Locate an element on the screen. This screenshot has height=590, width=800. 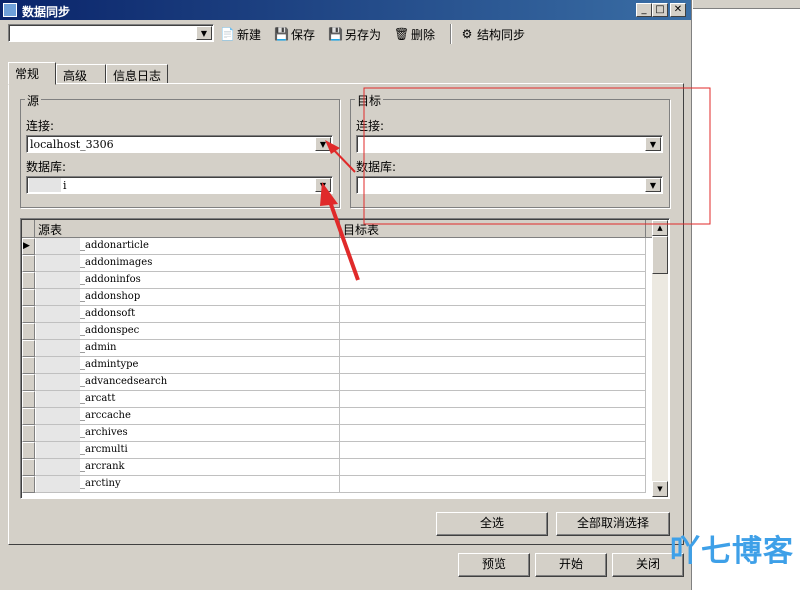
red-arrow-head-upper is located at coordinates (332, 147).